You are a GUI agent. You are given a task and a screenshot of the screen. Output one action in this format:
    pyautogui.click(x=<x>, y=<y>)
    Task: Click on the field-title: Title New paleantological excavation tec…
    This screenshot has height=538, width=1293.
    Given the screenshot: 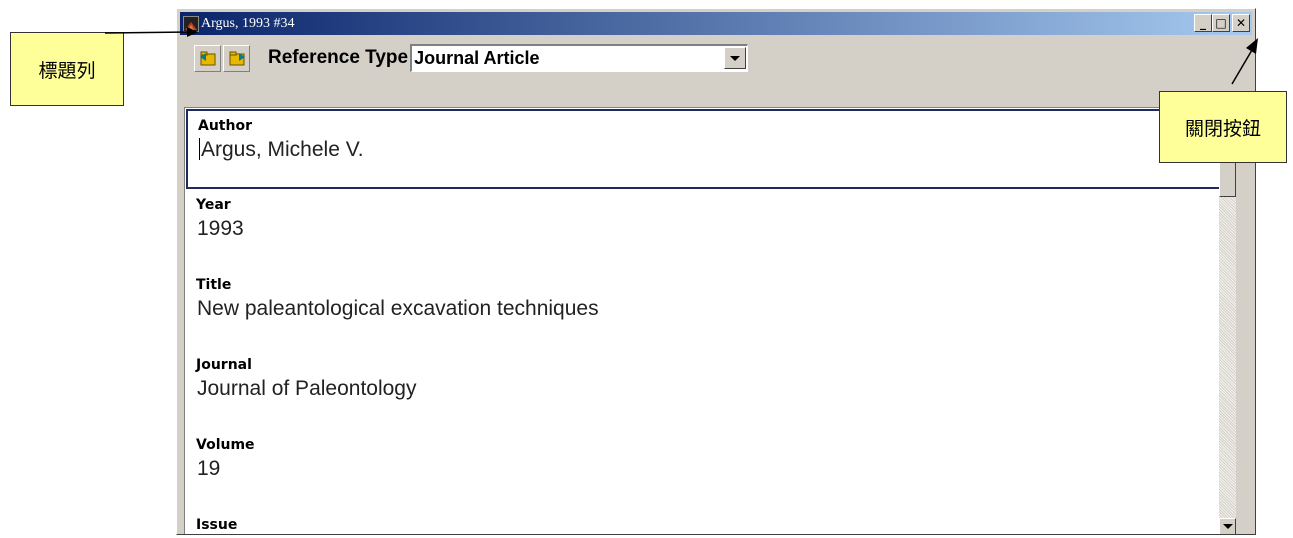 What is the action you would take?
    pyautogui.click(x=710, y=296)
    